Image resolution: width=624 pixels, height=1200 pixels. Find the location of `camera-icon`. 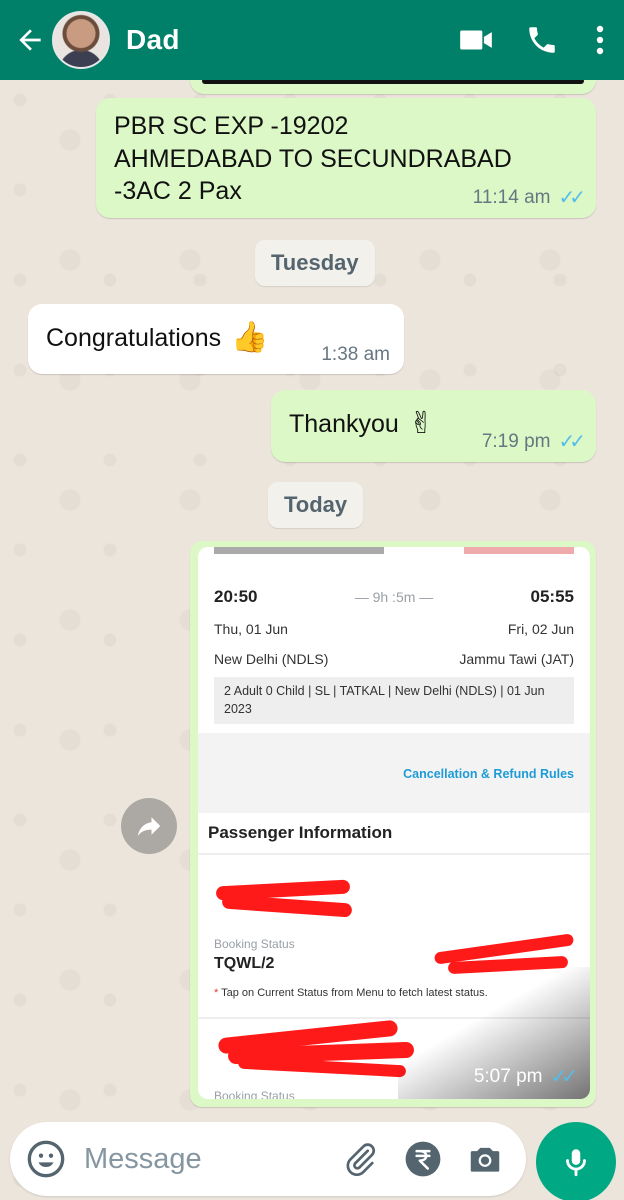

camera-icon is located at coordinates (485, 1159).